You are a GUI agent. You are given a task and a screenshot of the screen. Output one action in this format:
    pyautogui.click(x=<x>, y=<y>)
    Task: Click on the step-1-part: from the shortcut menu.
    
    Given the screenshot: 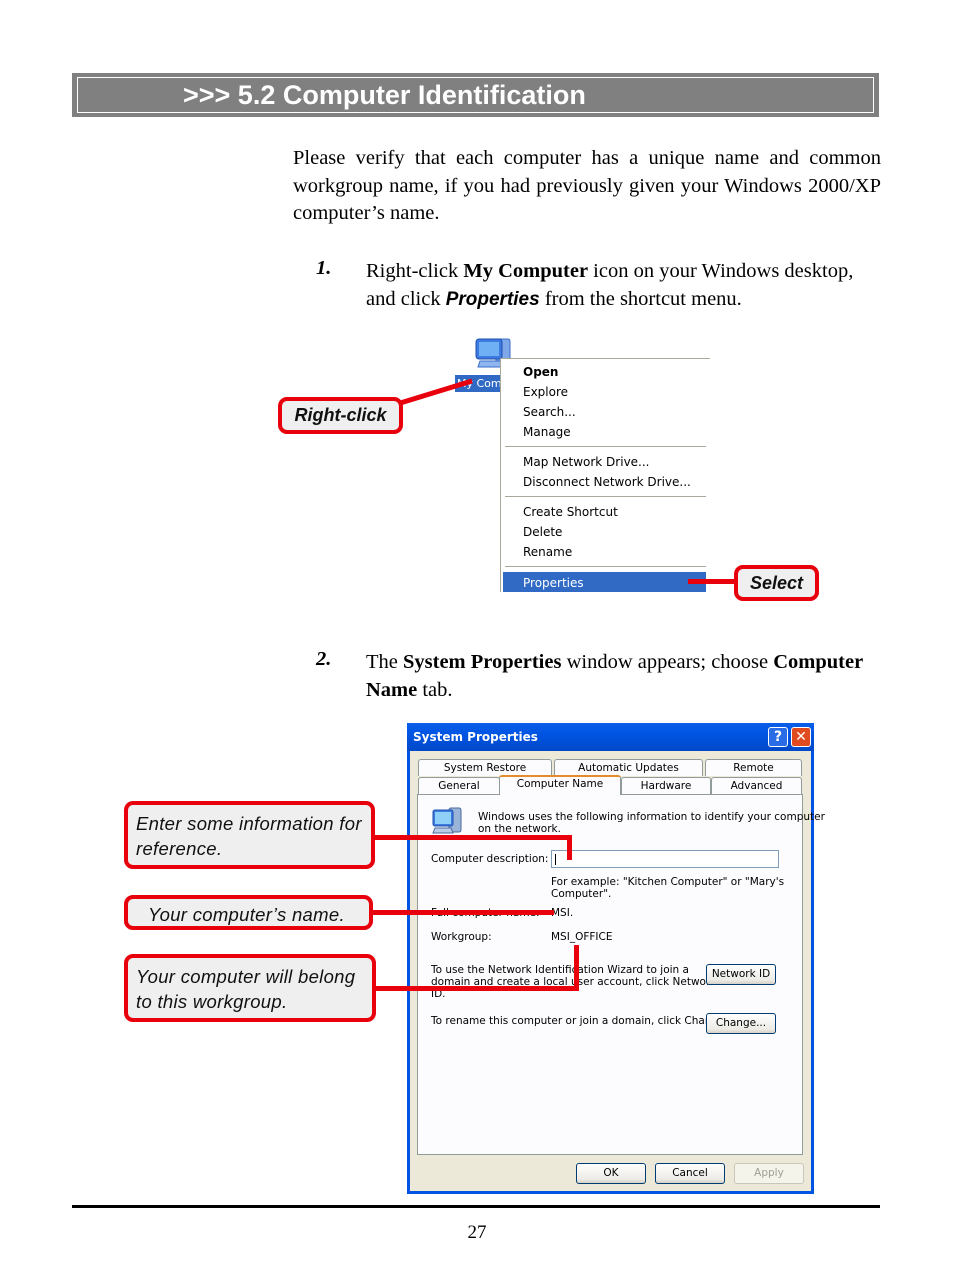 What is the action you would take?
    pyautogui.click(x=640, y=299)
    